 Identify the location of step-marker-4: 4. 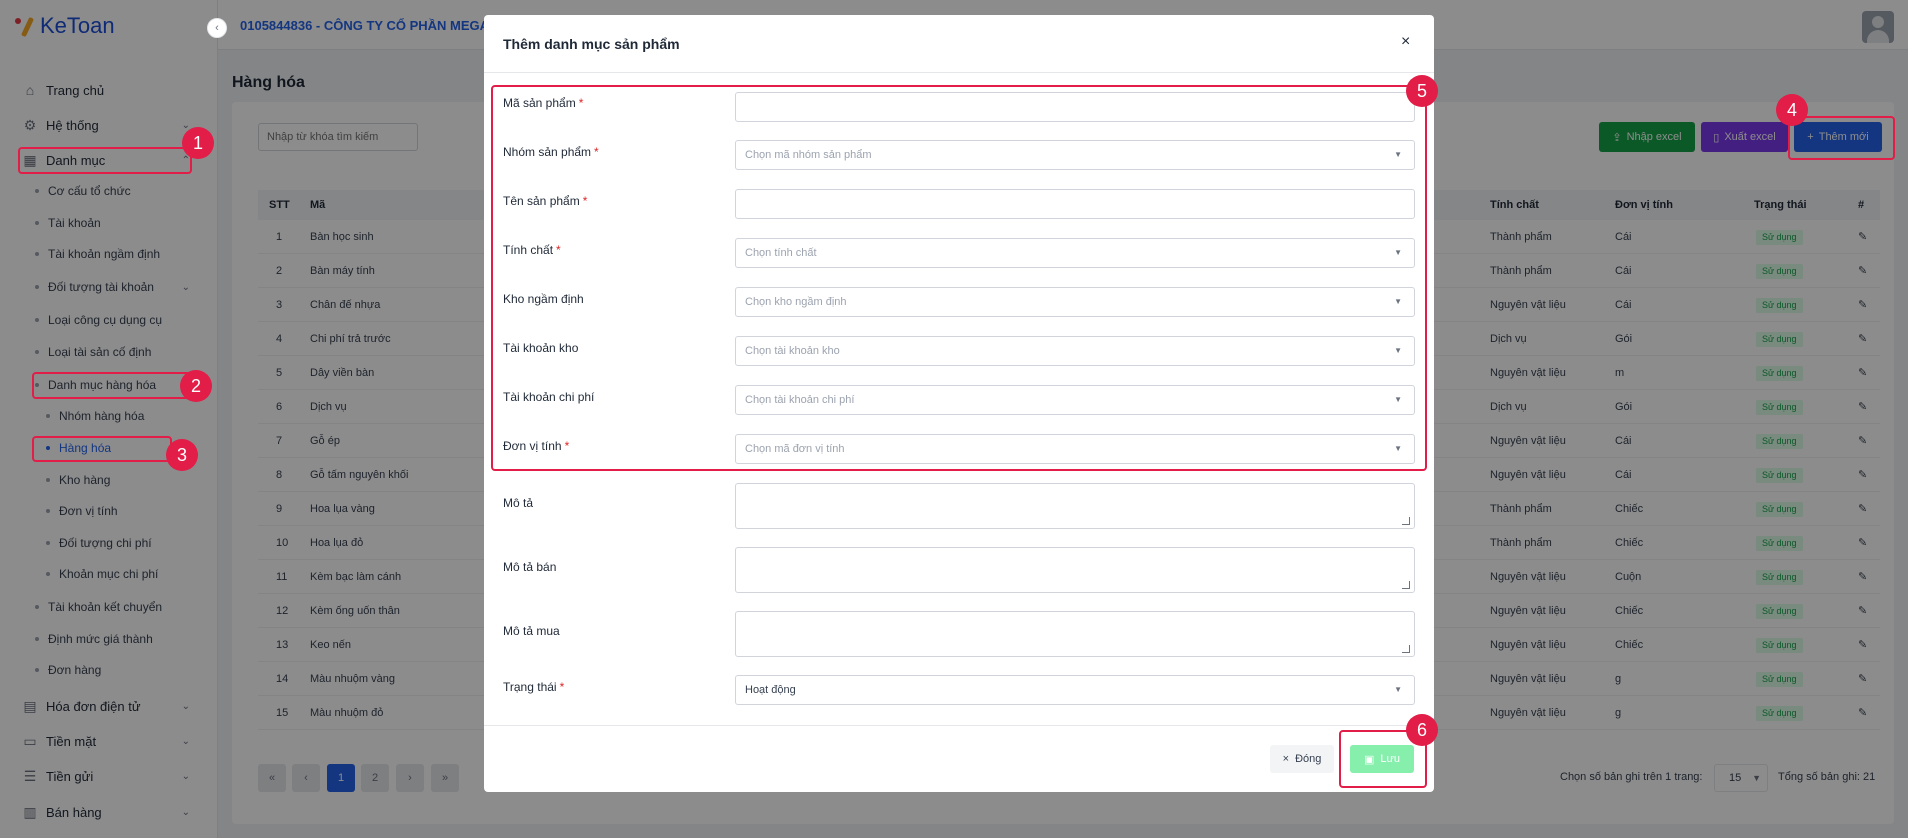
(1792, 110).